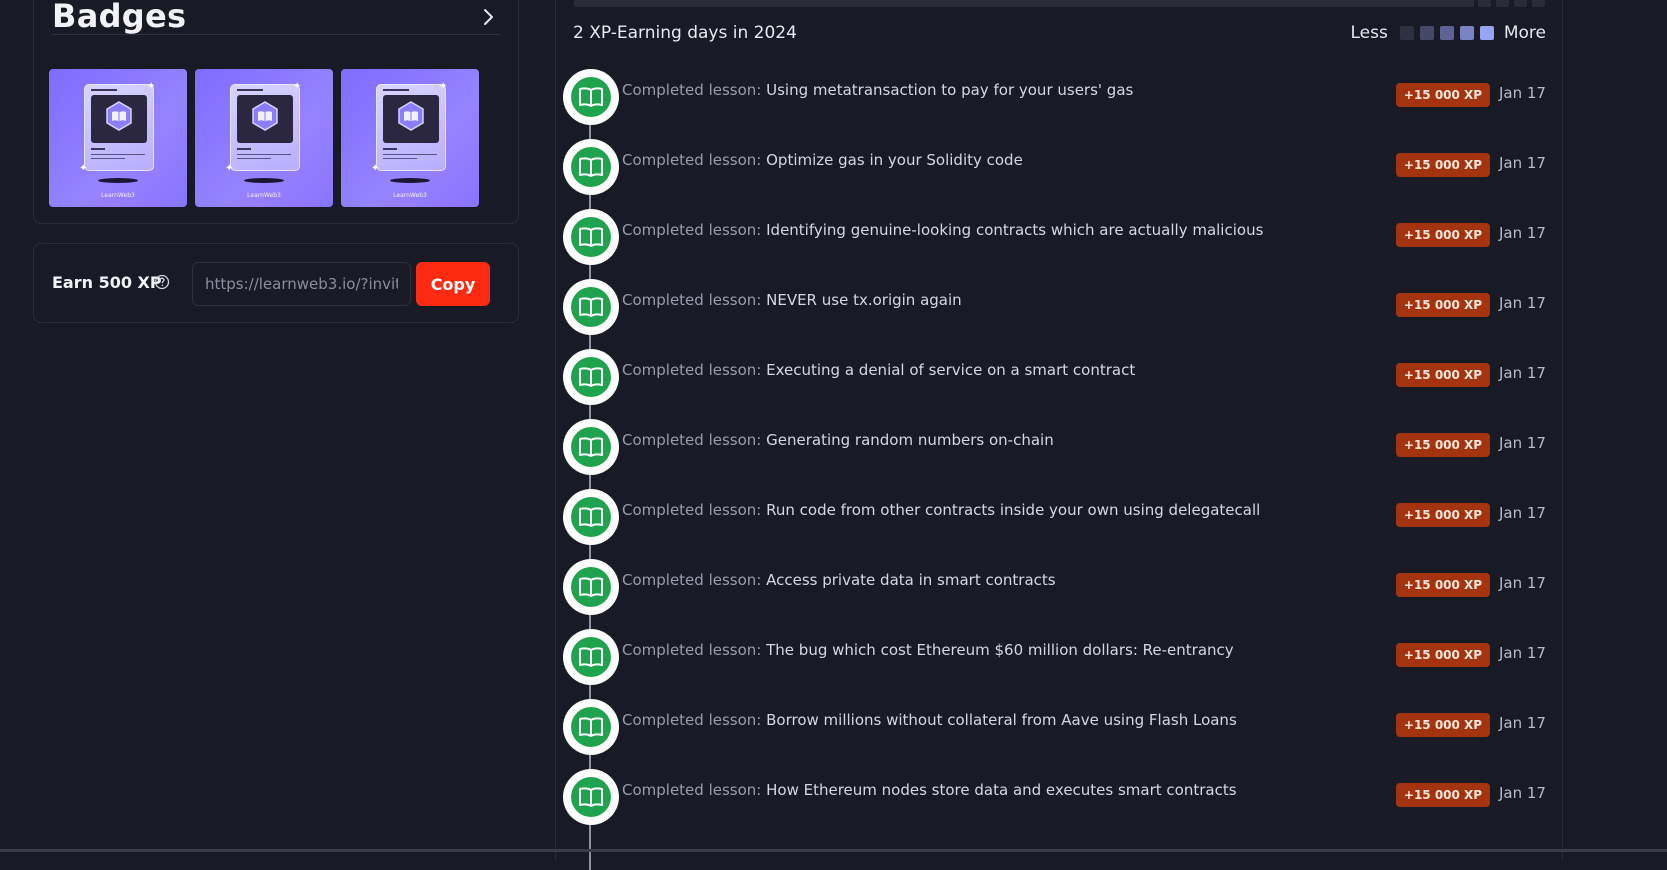 The width and height of the screenshot is (1667, 870). I want to click on question-circle-icon, so click(162, 282).